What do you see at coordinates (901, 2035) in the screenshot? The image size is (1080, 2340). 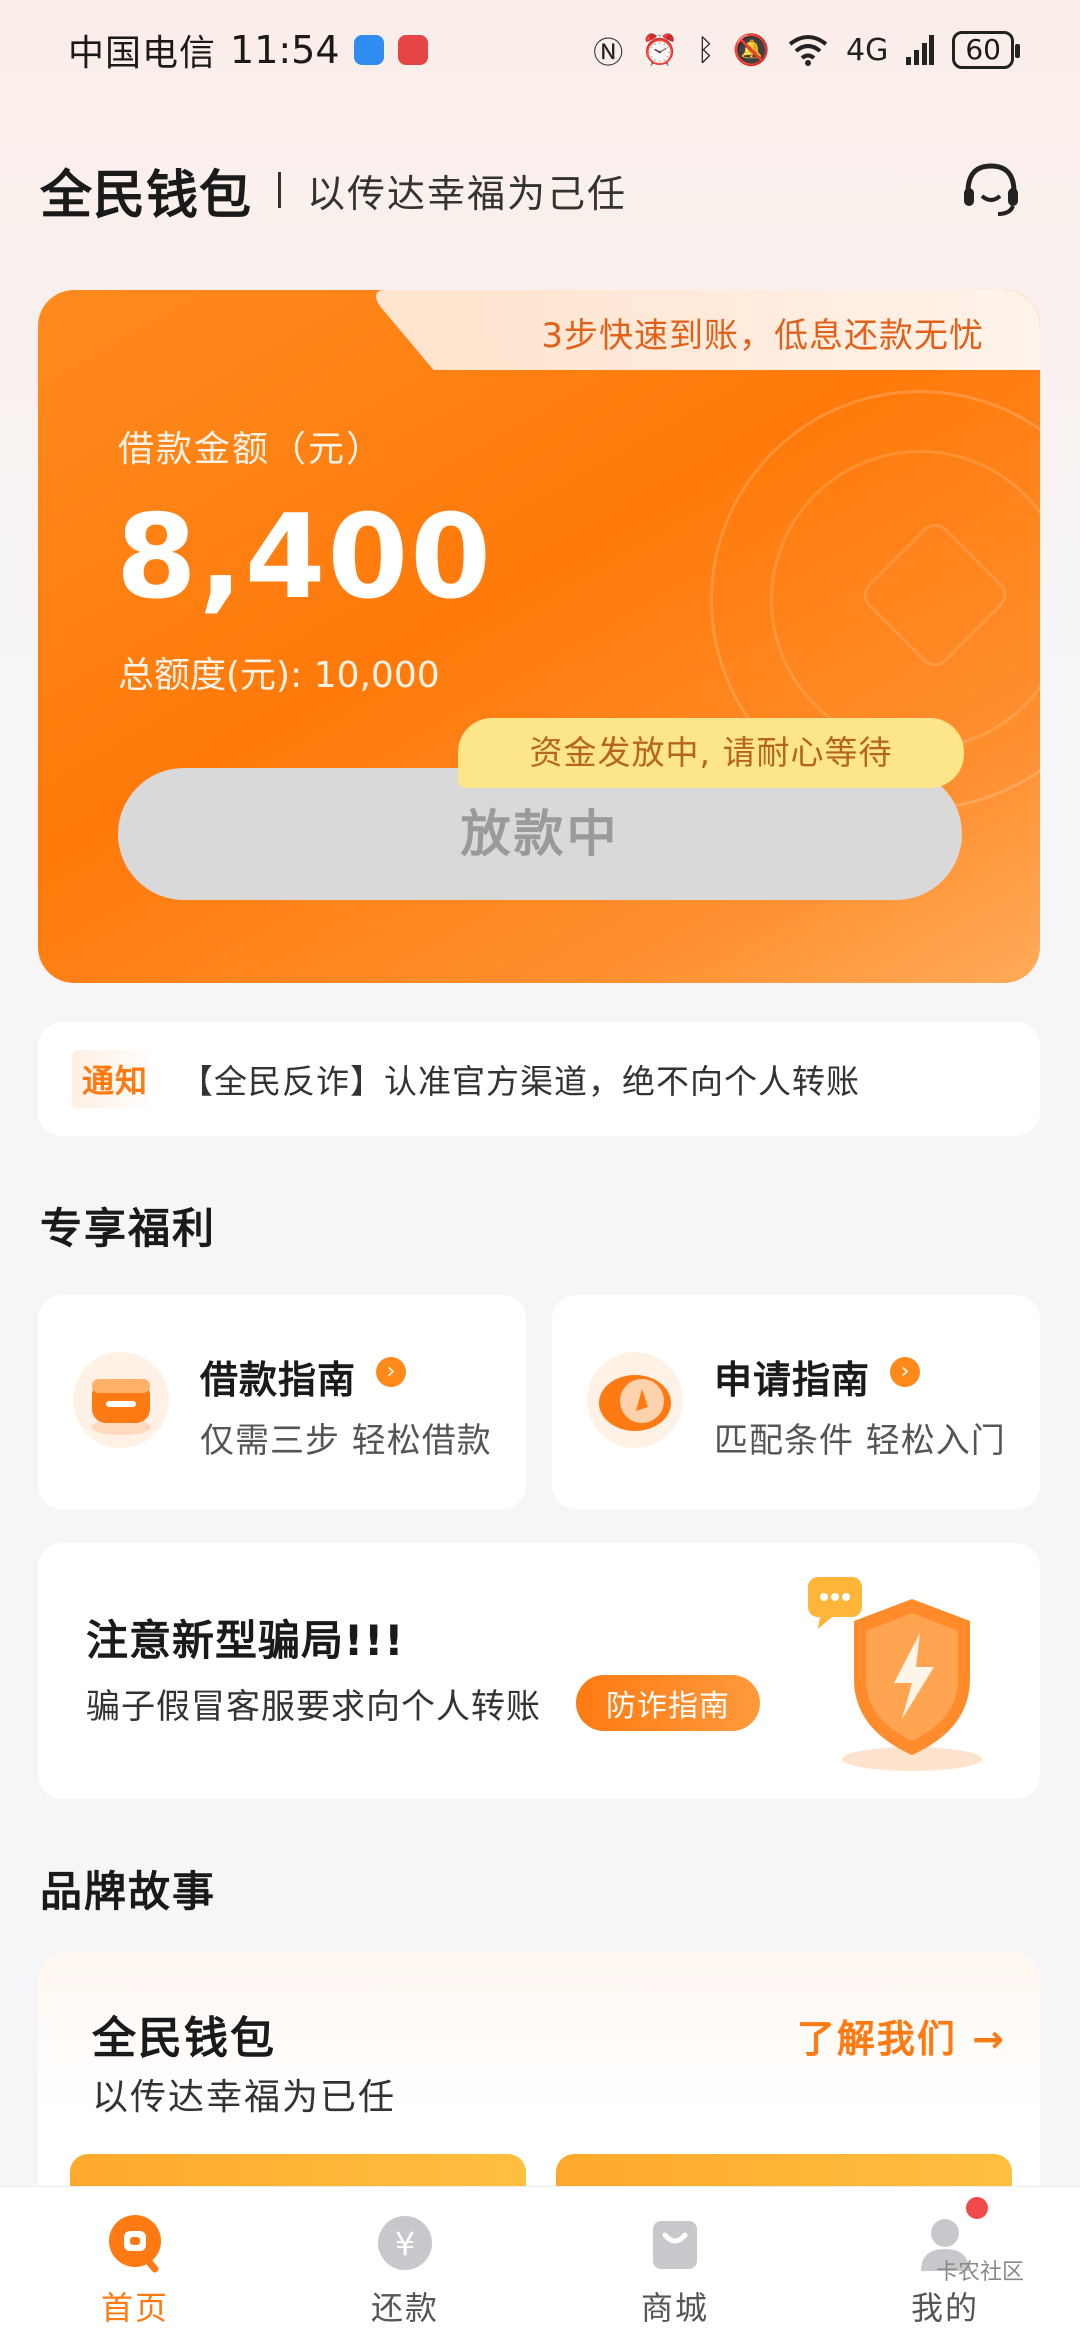 I see `about-us-link: 了解我们 →` at bounding box center [901, 2035].